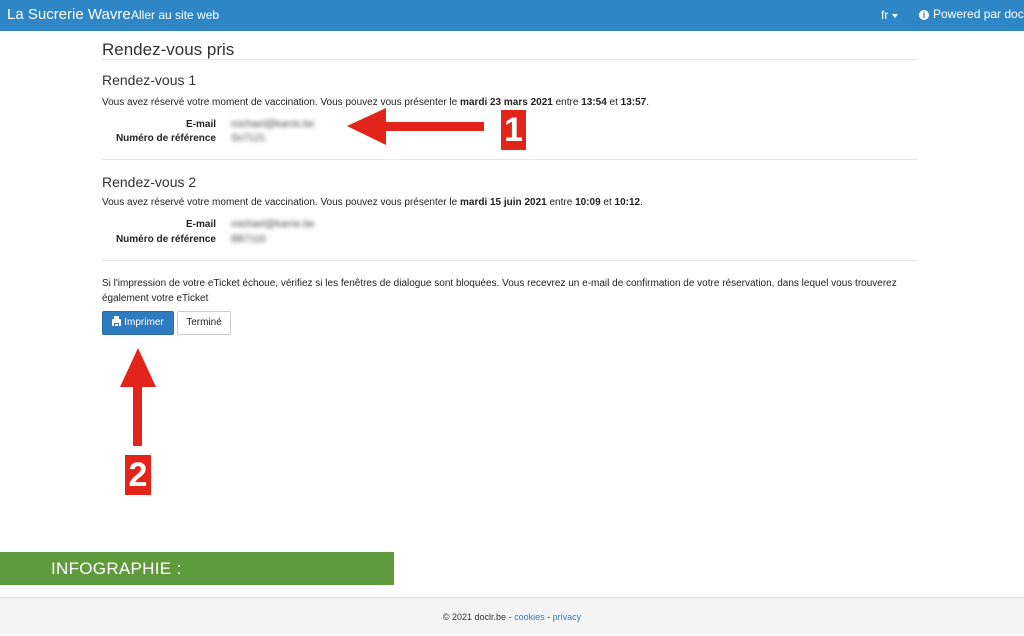  Describe the element at coordinates (137, 412) in the screenshot. I see `arrow-2-shaft` at that location.